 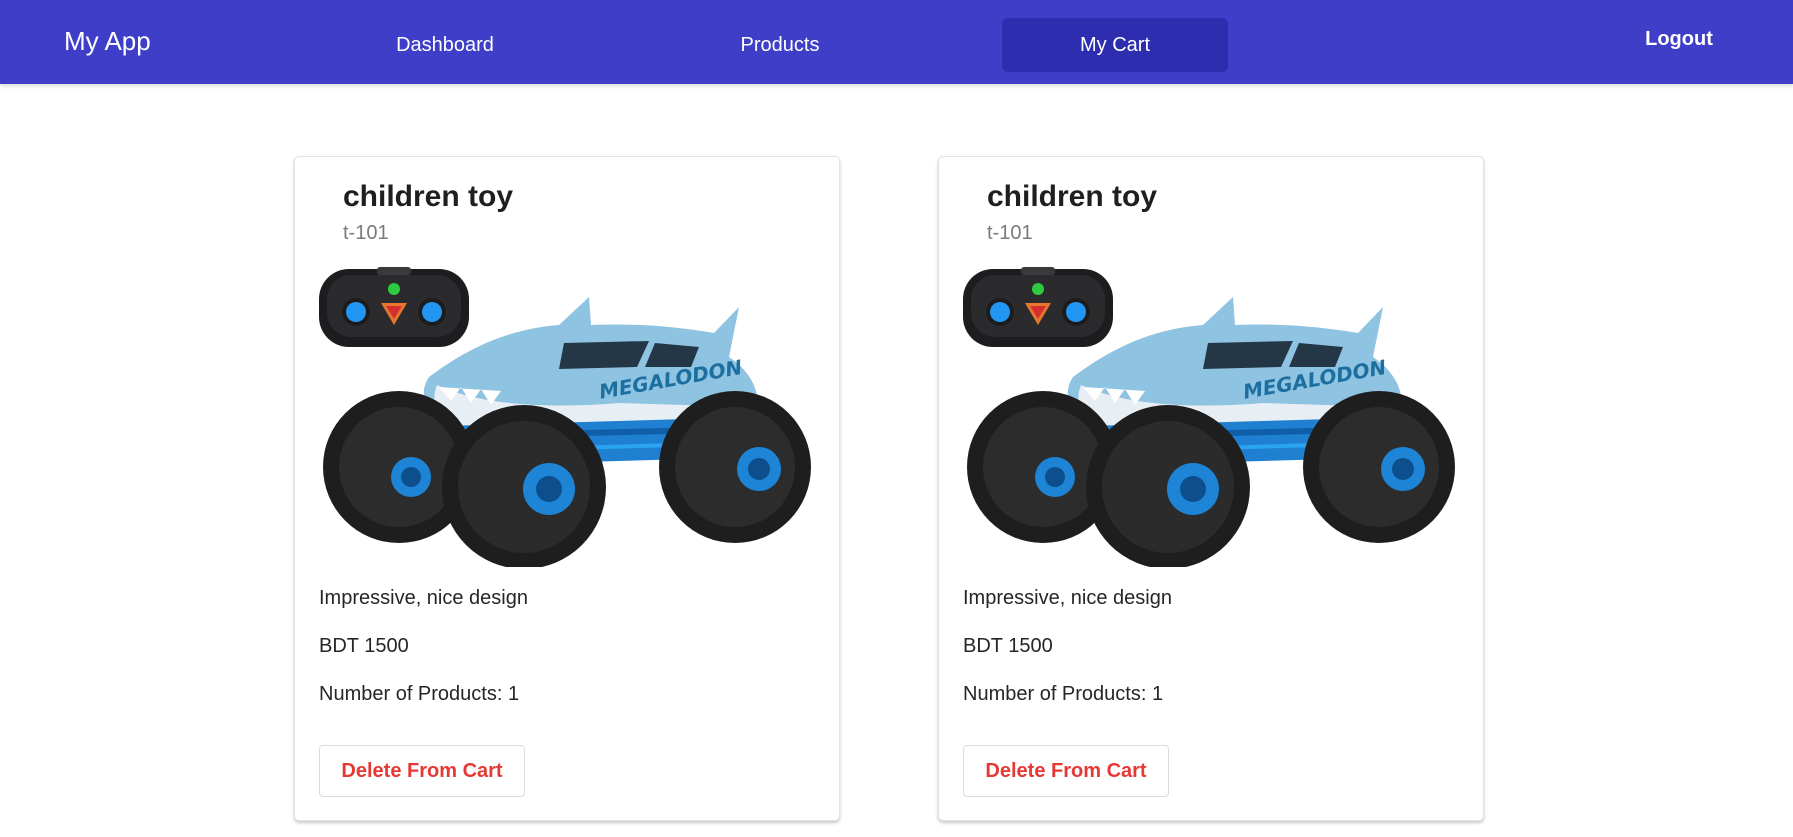 I want to click on nav-my-cart-link: My Cart, so click(x=1115, y=45).